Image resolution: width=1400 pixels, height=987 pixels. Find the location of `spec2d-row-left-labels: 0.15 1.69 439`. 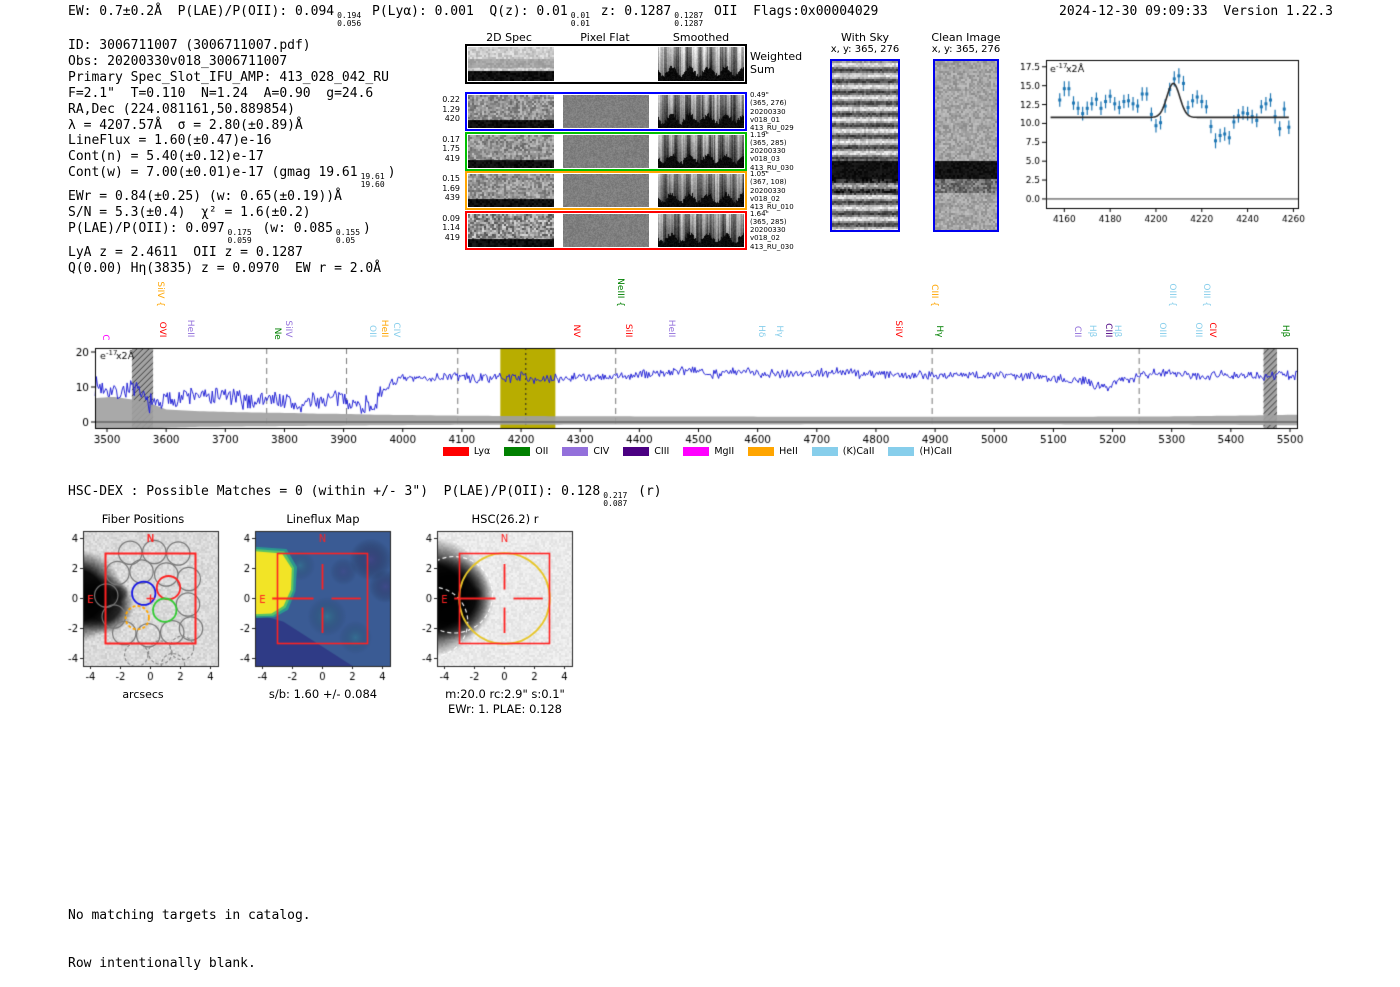

spec2d-row-left-labels: 0.15 1.69 439 is located at coordinates (442, 188).